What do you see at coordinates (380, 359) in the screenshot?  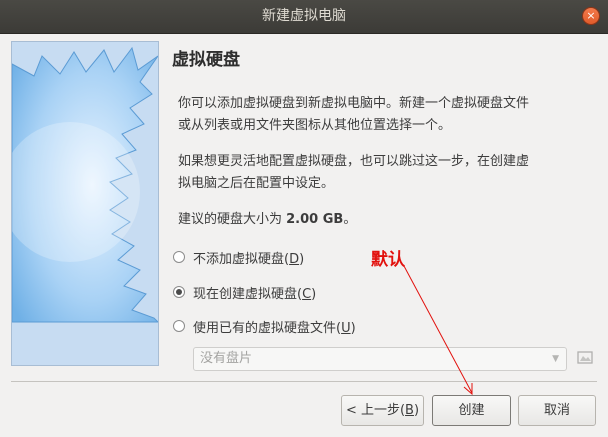 I see `disk-select: 没有盘片 ▼` at bounding box center [380, 359].